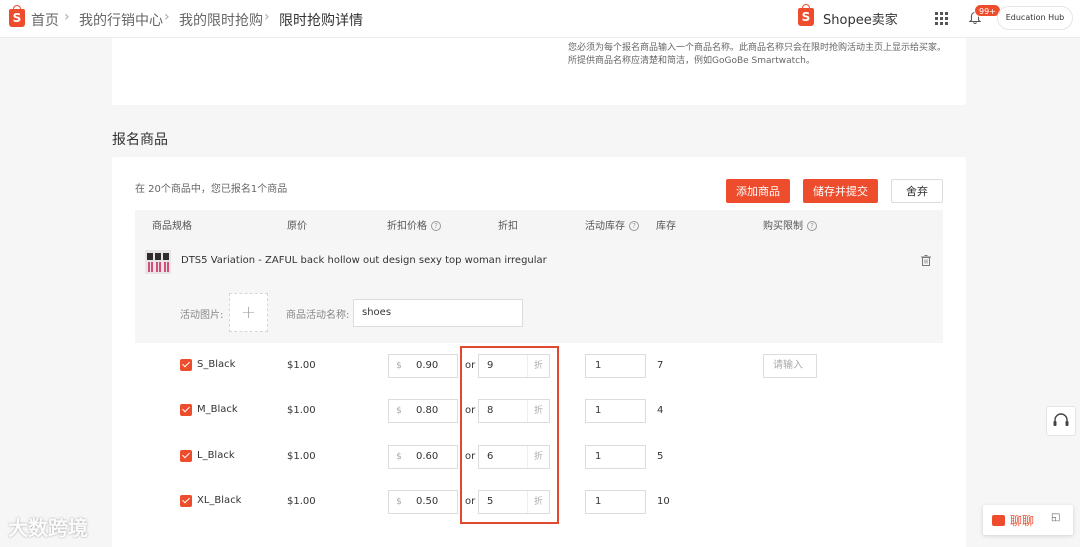  What do you see at coordinates (427, 410) in the screenshot?
I see `discount-price-value: 0.80` at bounding box center [427, 410].